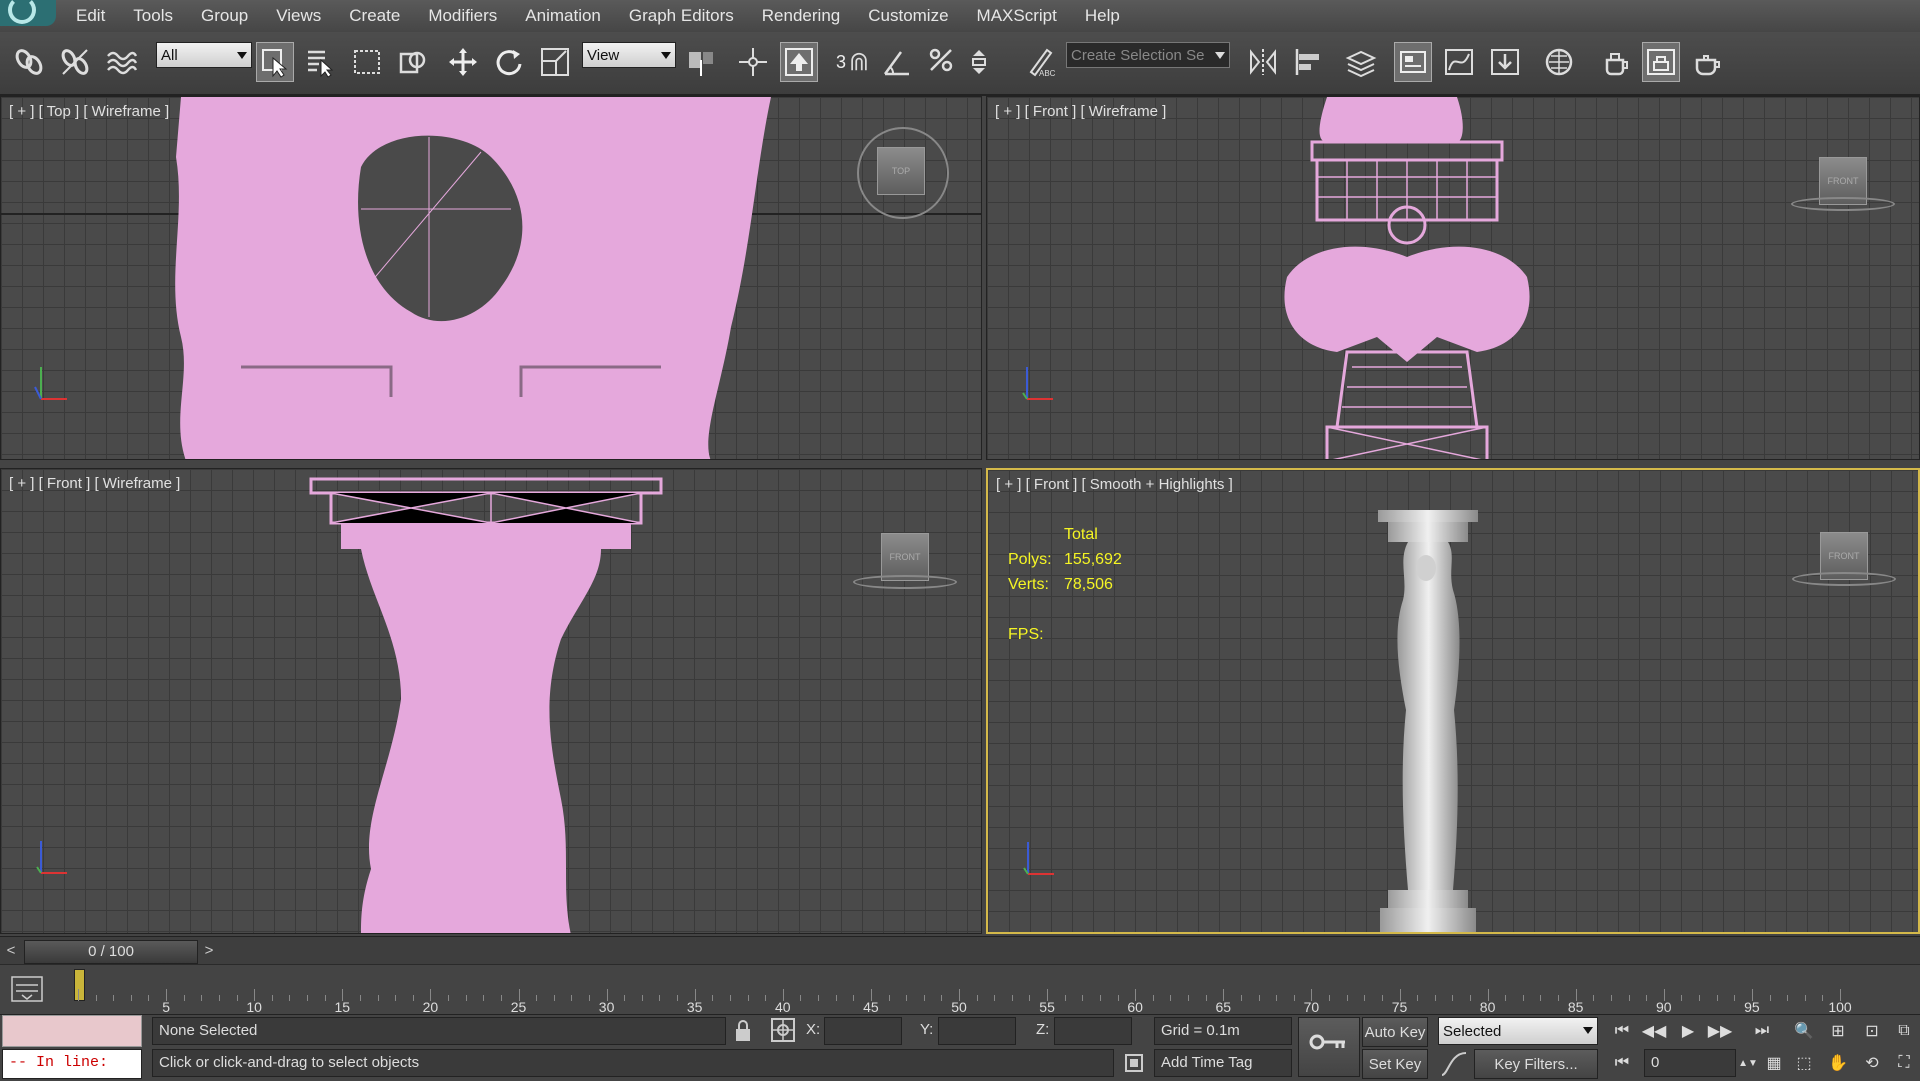  What do you see at coordinates (1804, 1031) in the screenshot?
I see `zoom-icon: 🔍` at bounding box center [1804, 1031].